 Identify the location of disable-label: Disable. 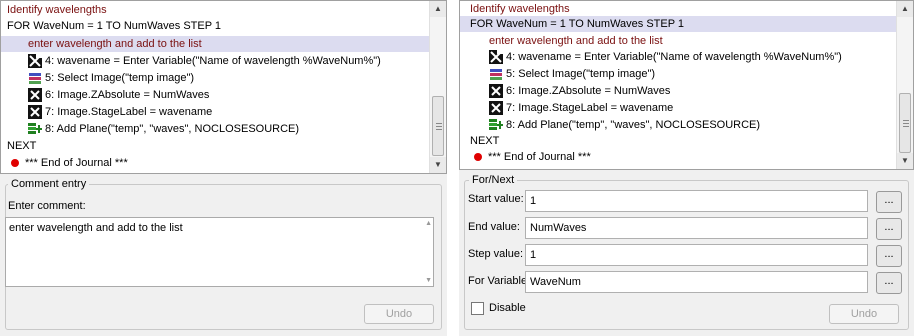
(507, 308).